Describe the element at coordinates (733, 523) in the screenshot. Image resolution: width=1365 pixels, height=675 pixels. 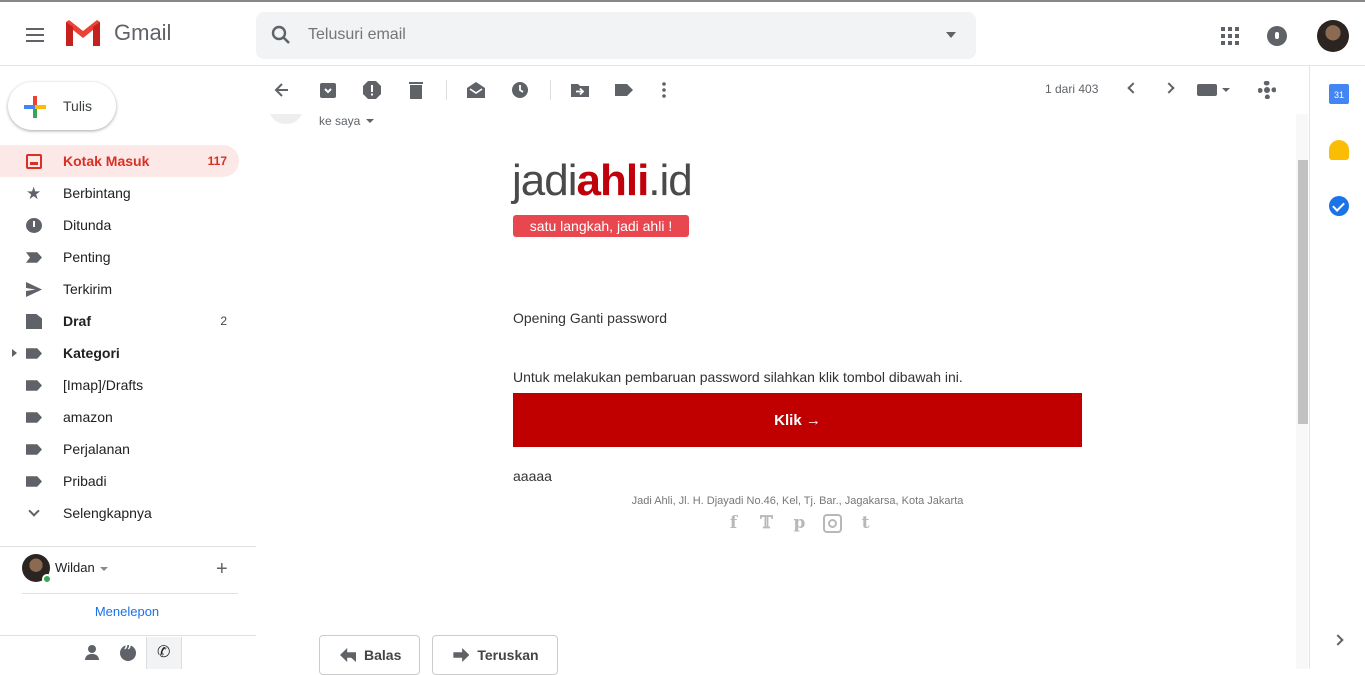
I see `facebook-icon: f` at that location.